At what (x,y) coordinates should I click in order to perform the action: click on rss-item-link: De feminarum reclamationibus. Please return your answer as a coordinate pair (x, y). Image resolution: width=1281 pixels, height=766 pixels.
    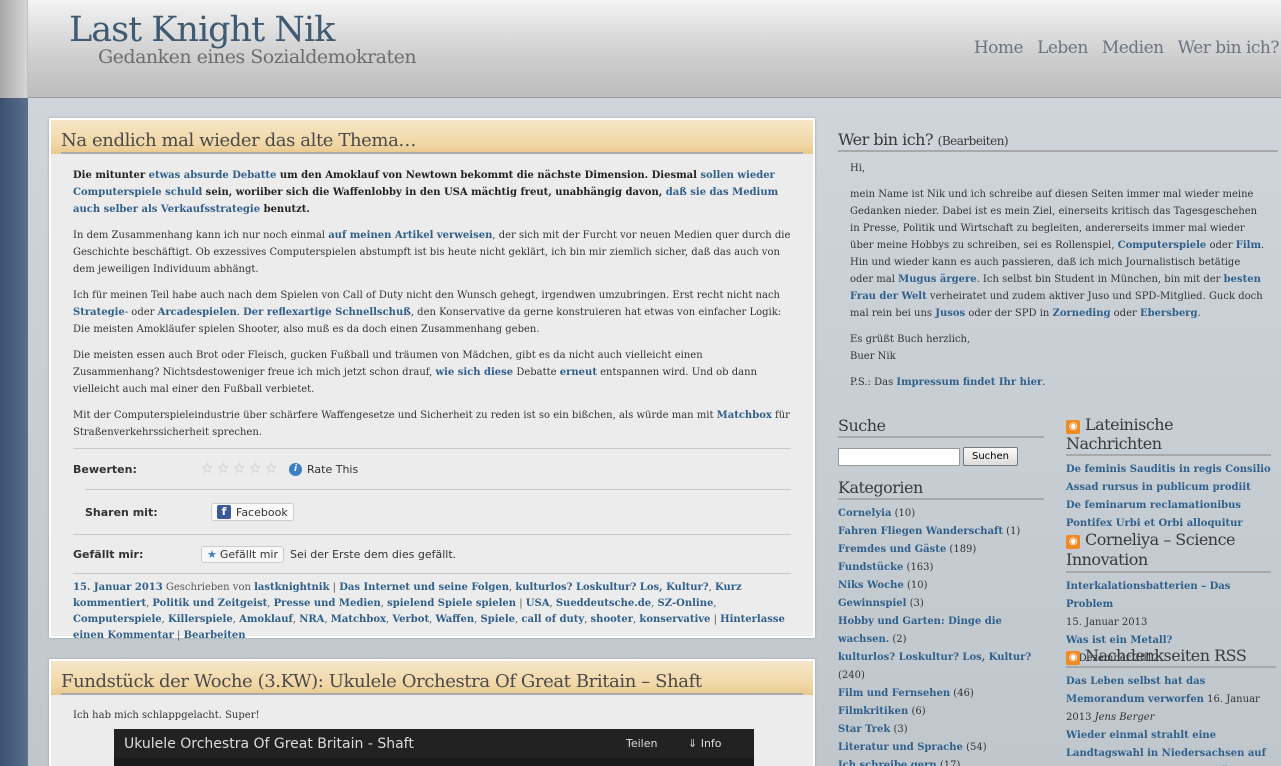
    Looking at the image, I should click on (1168, 506).